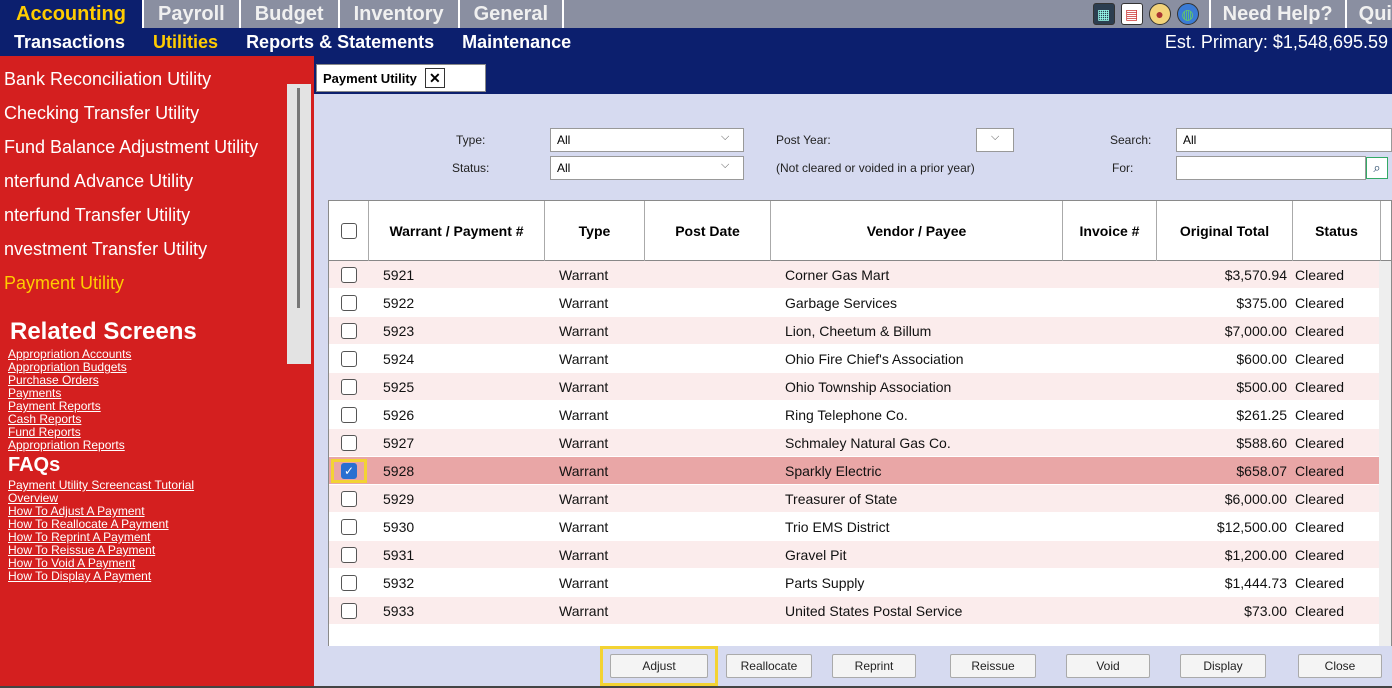 This screenshot has height=688, width=1392. Describe the element at coordinates (399, 303) in the screenshot. I see `cell-number: 5922` at that location.